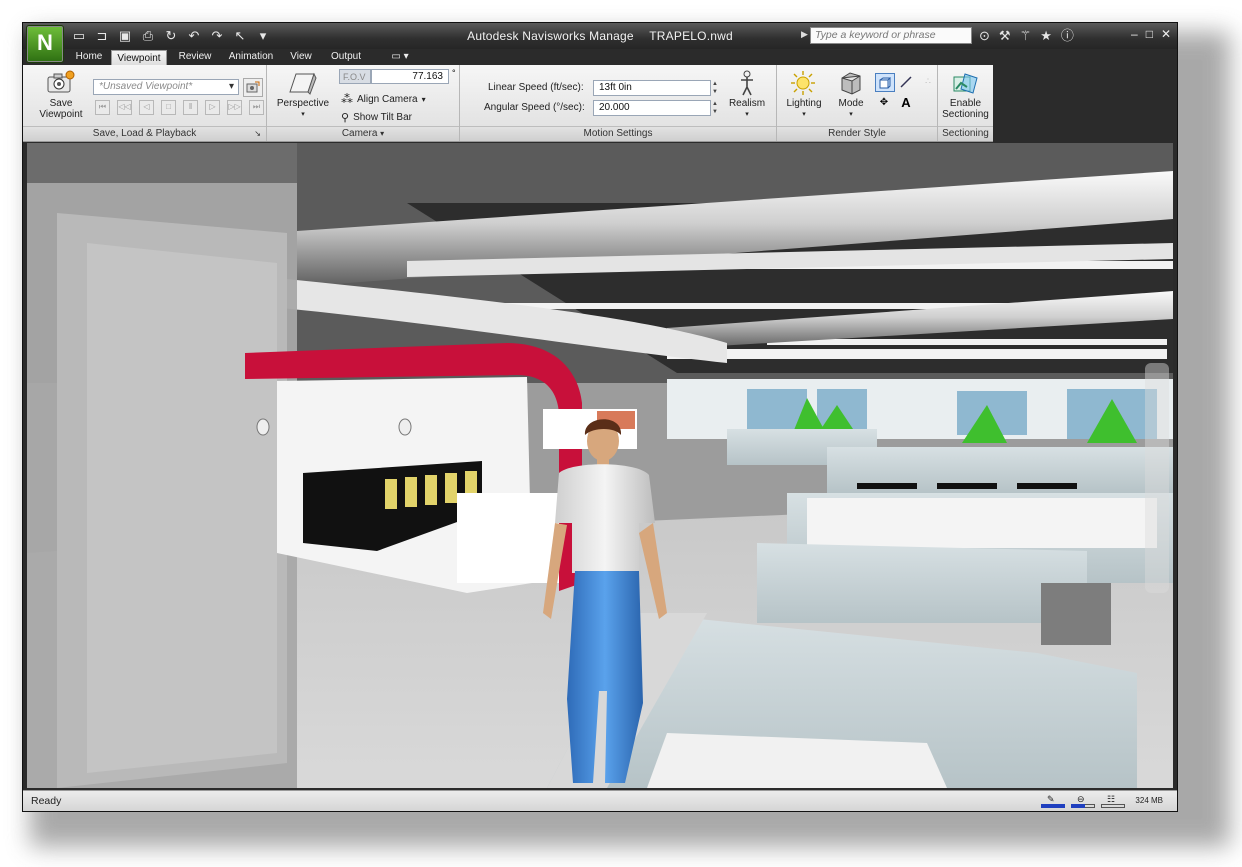 Image resolution: width=1242 pixels, height=867 pixels. I want to click on panel-label-sectioning: Sectioning, so click(965, 133).